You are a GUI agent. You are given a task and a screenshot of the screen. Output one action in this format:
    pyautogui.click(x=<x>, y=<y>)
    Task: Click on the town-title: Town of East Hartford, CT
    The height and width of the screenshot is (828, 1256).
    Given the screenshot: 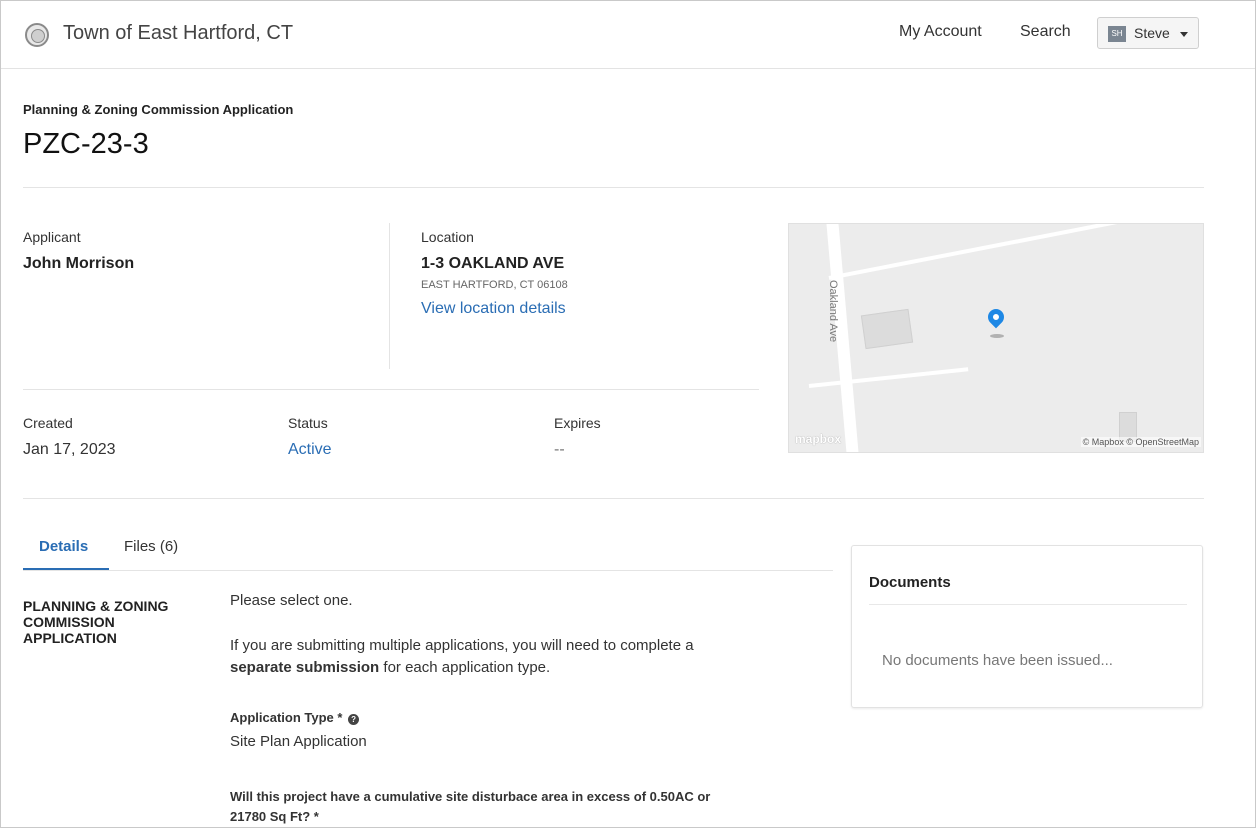 What is the action you would take?
    pyautogui.click(x=178, y=33)
    